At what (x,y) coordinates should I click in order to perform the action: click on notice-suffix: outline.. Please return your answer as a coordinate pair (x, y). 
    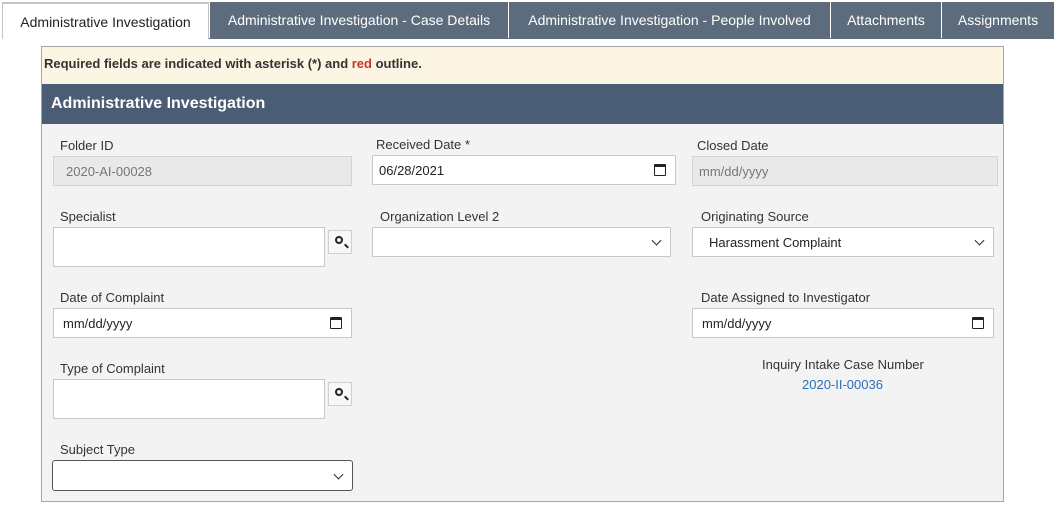
    Looking at the image, I should click on (396, 63).